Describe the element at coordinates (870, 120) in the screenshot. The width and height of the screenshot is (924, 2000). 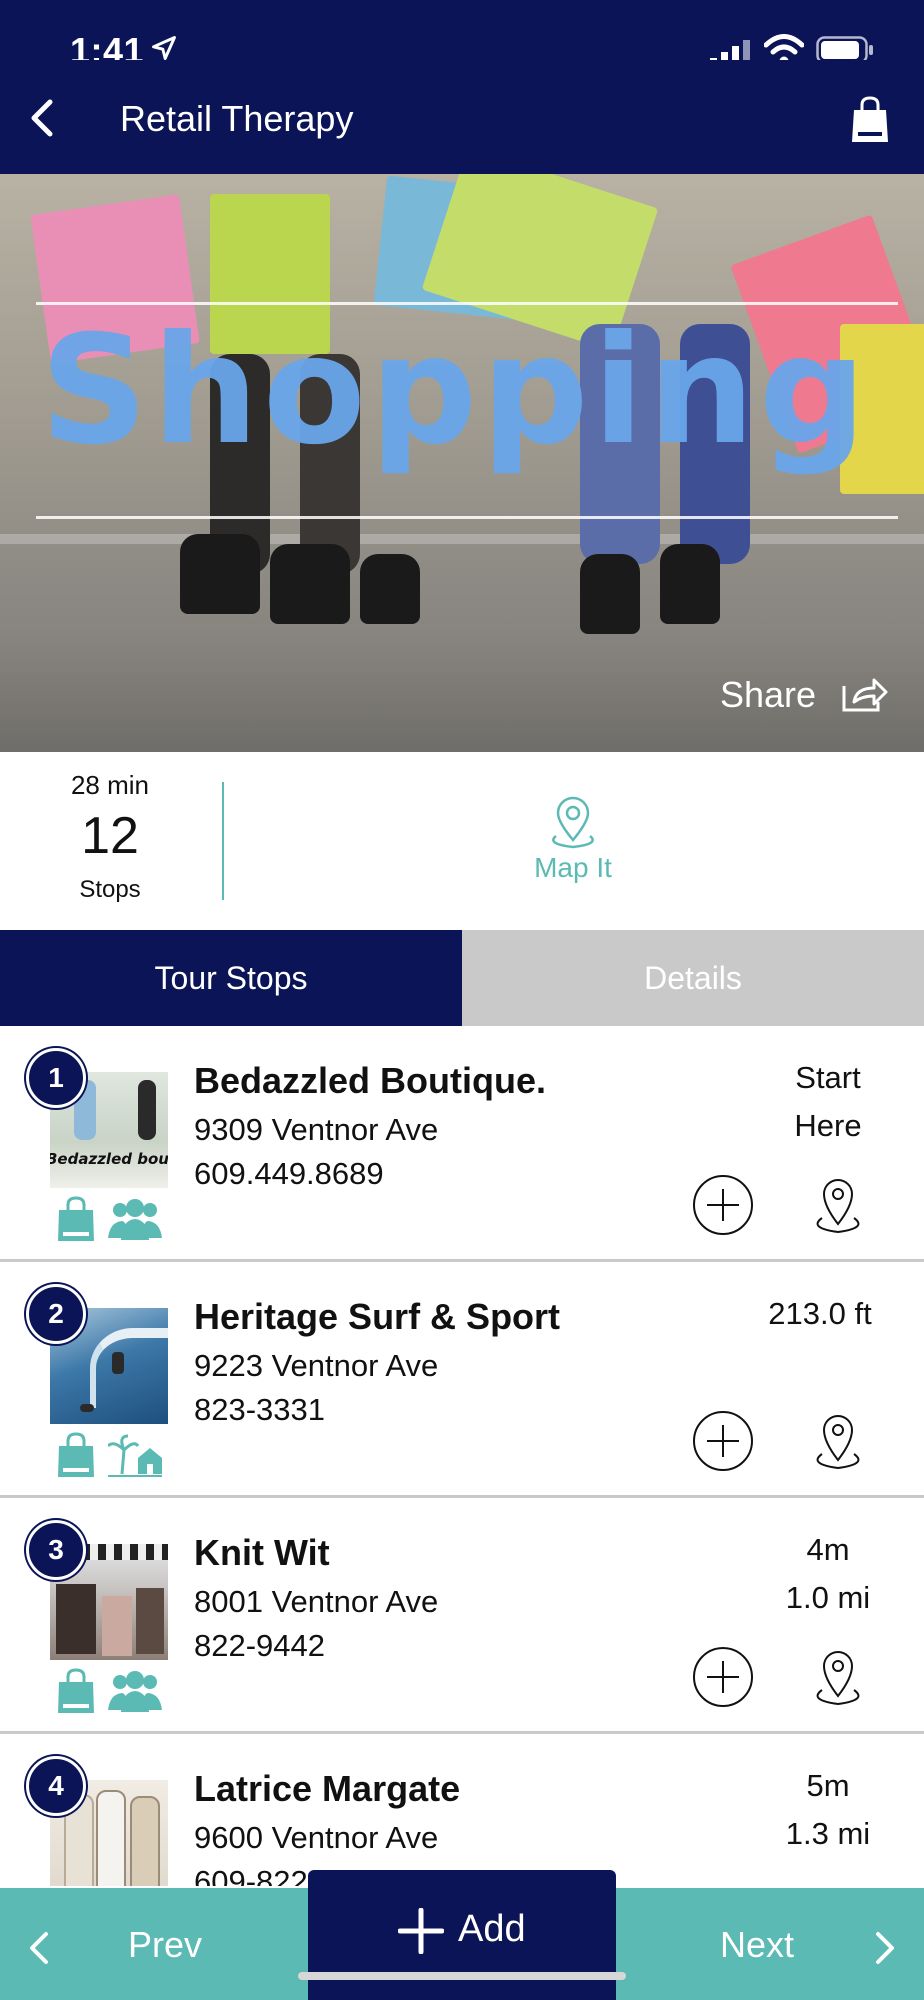
I see `shopping-bag-icon` at that location.